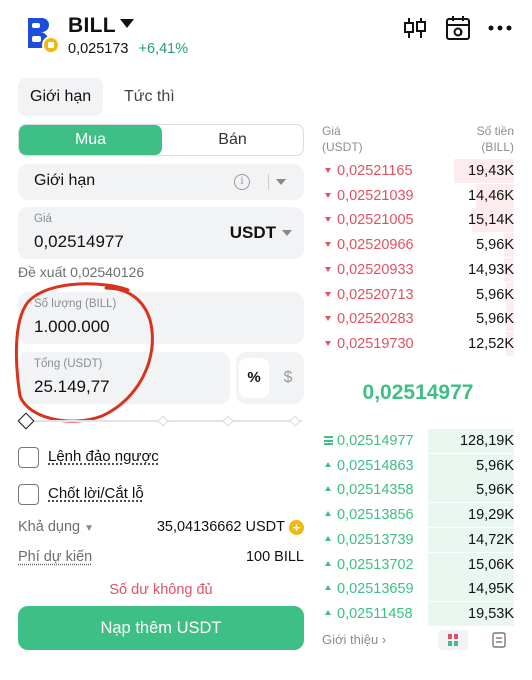  What do you see at coordinates (161, 233) in the screenshot?
I see `price-input: Giá 0,02514977 USDT` at bounding box center [161, 233].